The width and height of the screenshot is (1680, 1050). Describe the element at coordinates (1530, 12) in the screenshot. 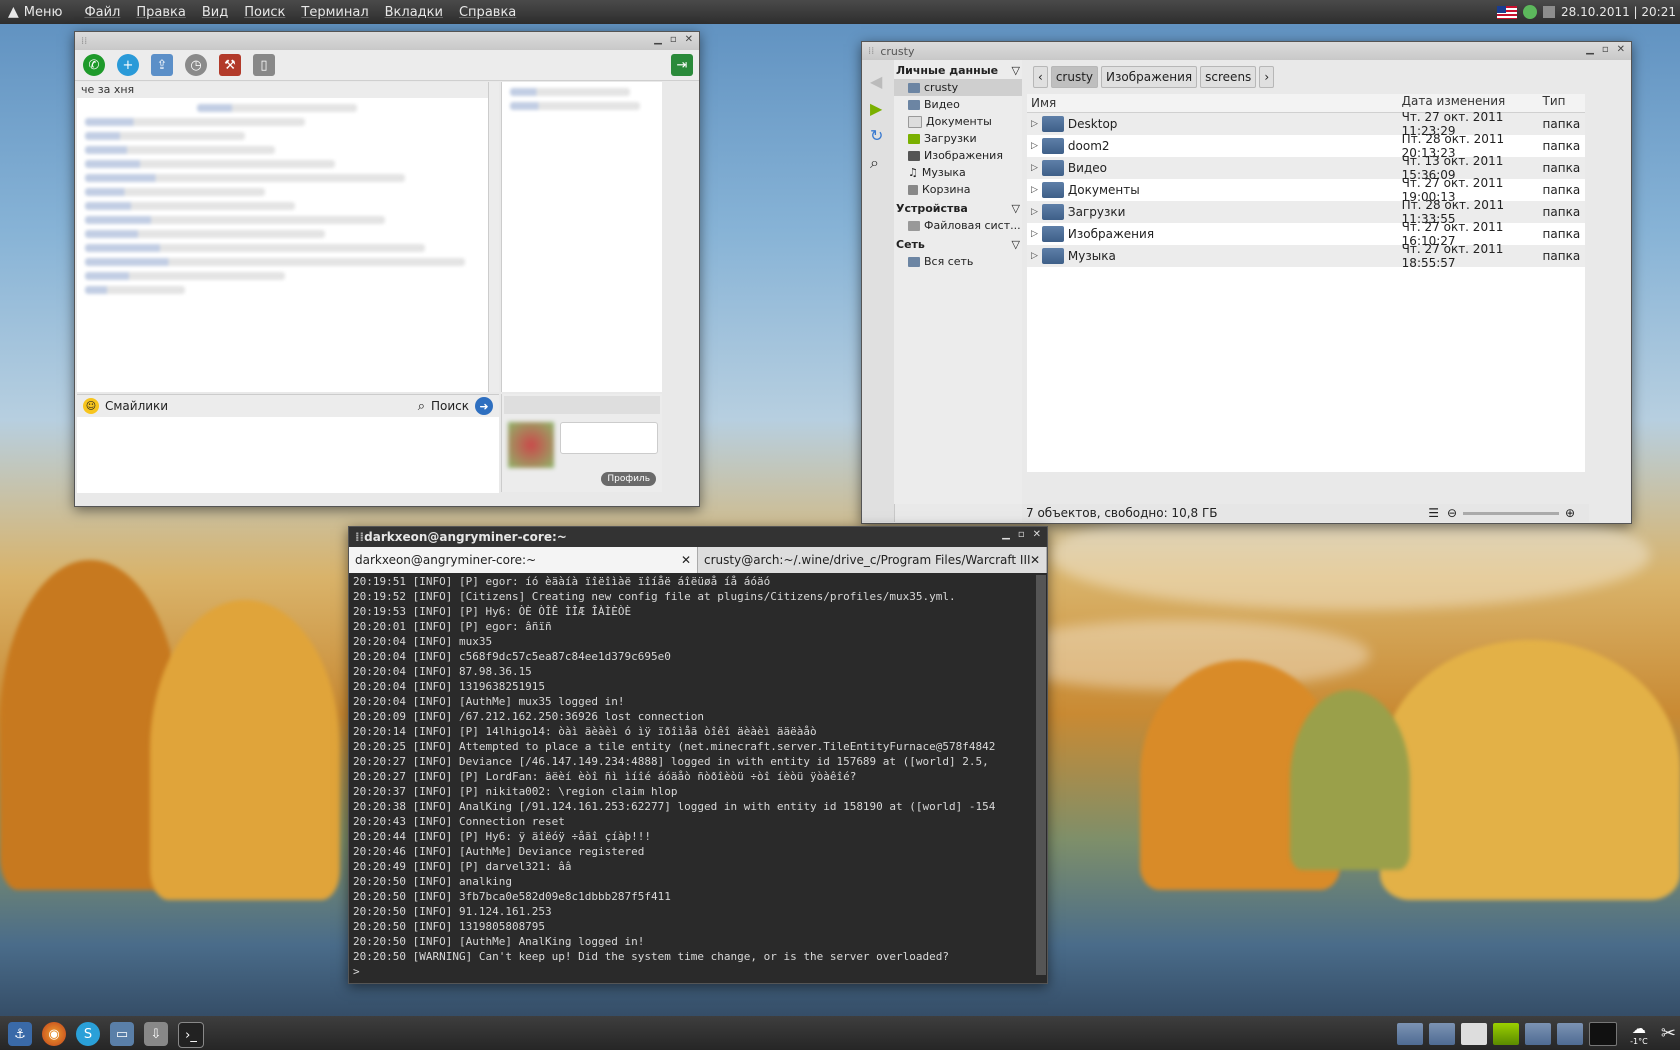

I see `im-status-icon` at that location.